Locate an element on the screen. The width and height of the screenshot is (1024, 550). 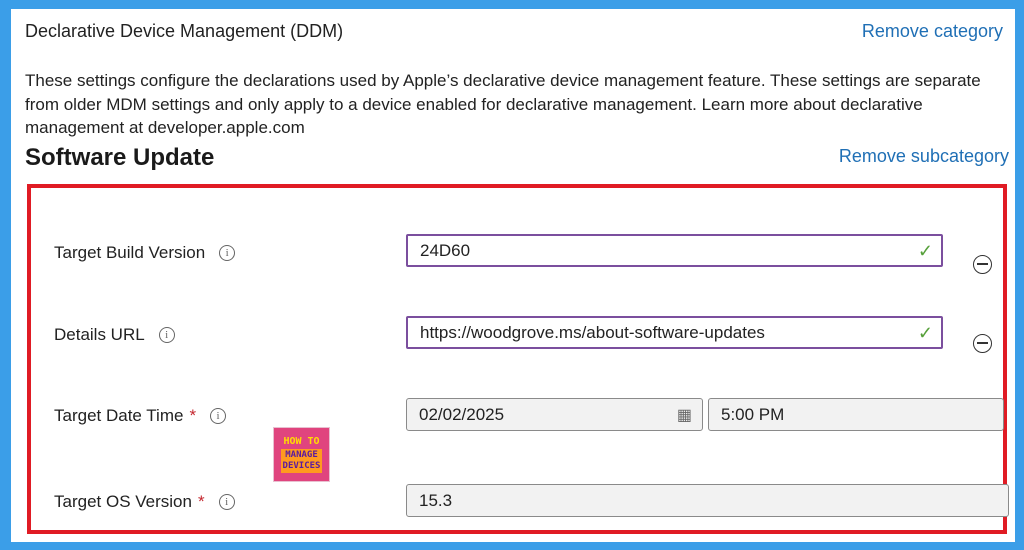
target-os-version-label: Target OS Version * i is located at coordinates (144, 502).